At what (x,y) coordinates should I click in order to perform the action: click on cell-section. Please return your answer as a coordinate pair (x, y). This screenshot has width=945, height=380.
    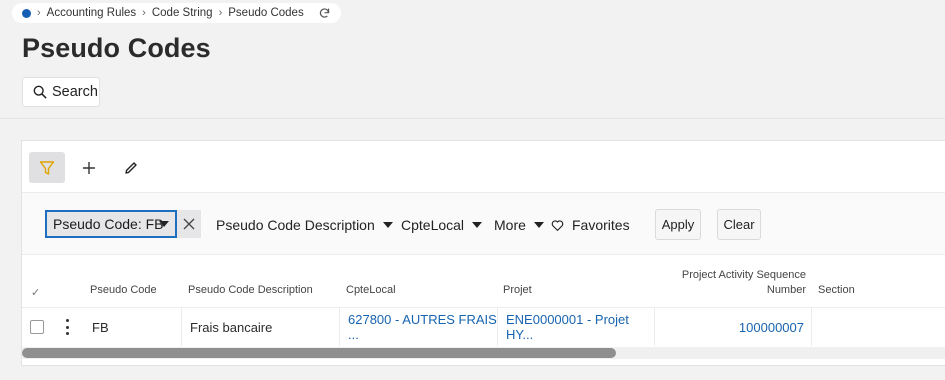
    Looking at the image, I should click on (878, 327).